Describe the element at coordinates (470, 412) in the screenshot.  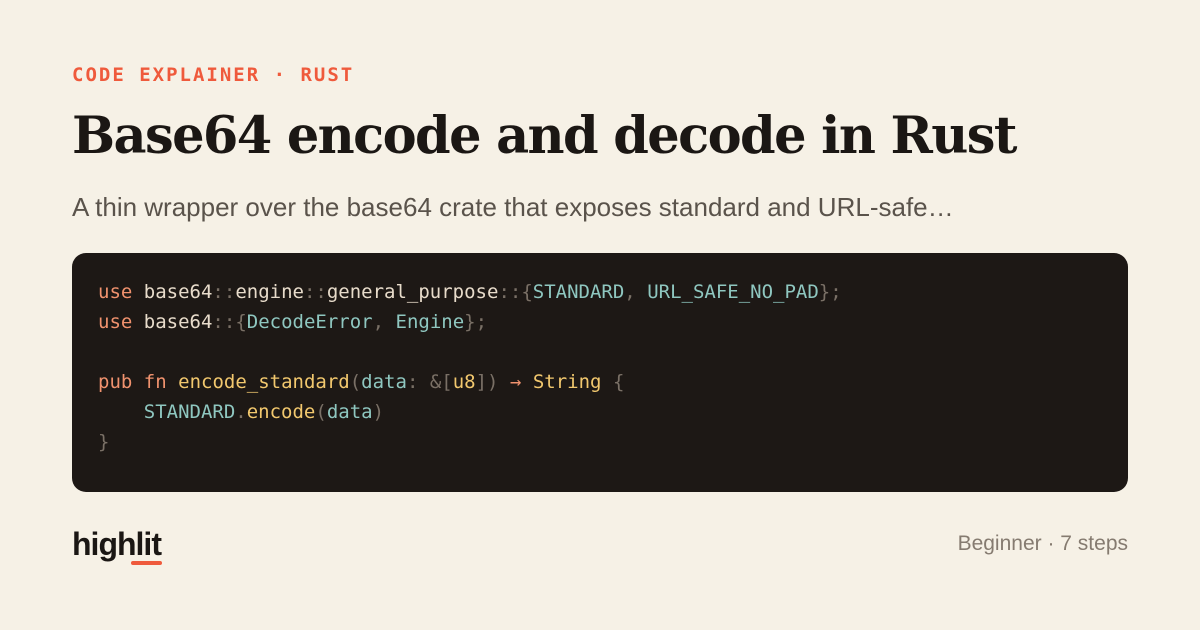
I see `code-line: STANDARD.encode(data)` at that location.